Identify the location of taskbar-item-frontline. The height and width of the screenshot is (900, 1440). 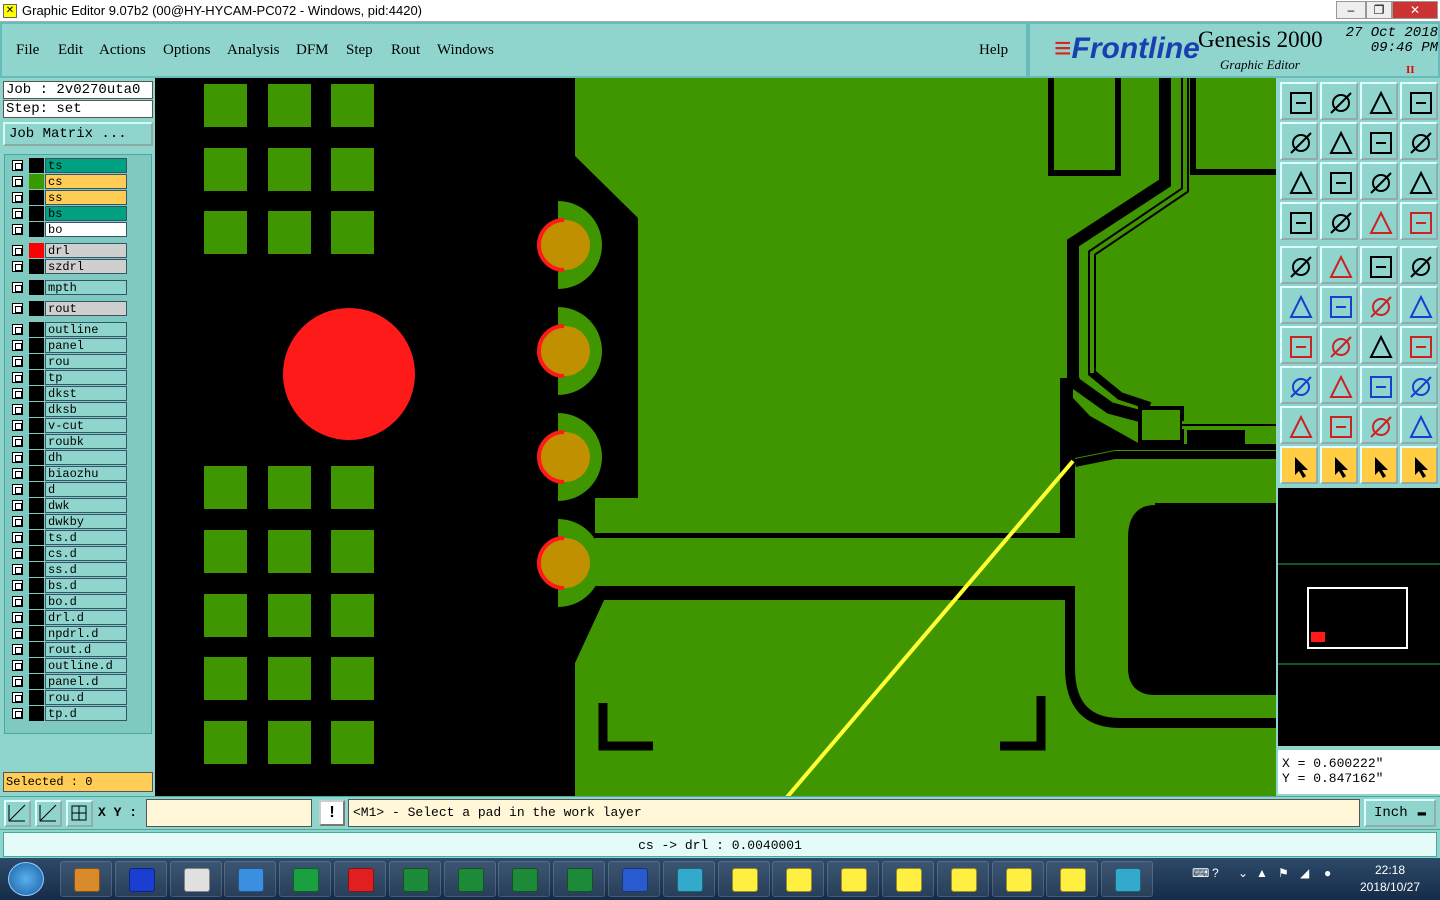
(305, 879).